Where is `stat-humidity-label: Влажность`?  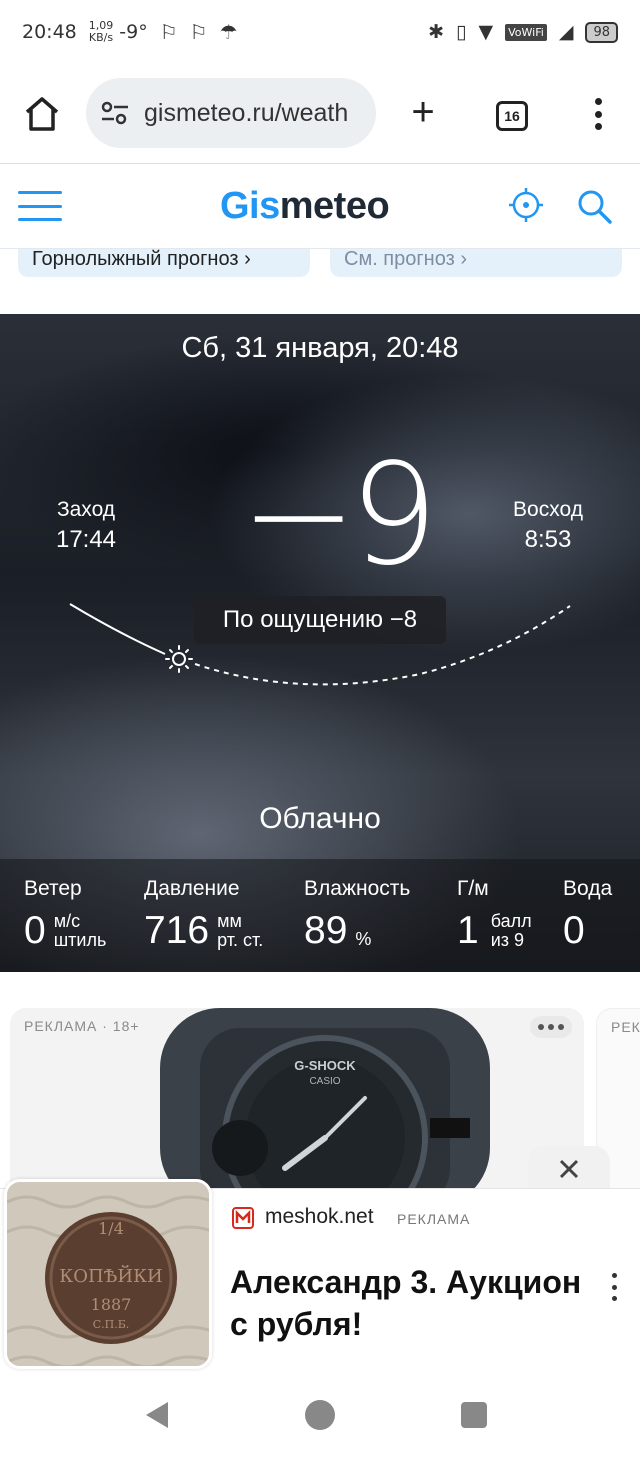
stat-humidity-label: Влажность is located at coordinates (357, 888).